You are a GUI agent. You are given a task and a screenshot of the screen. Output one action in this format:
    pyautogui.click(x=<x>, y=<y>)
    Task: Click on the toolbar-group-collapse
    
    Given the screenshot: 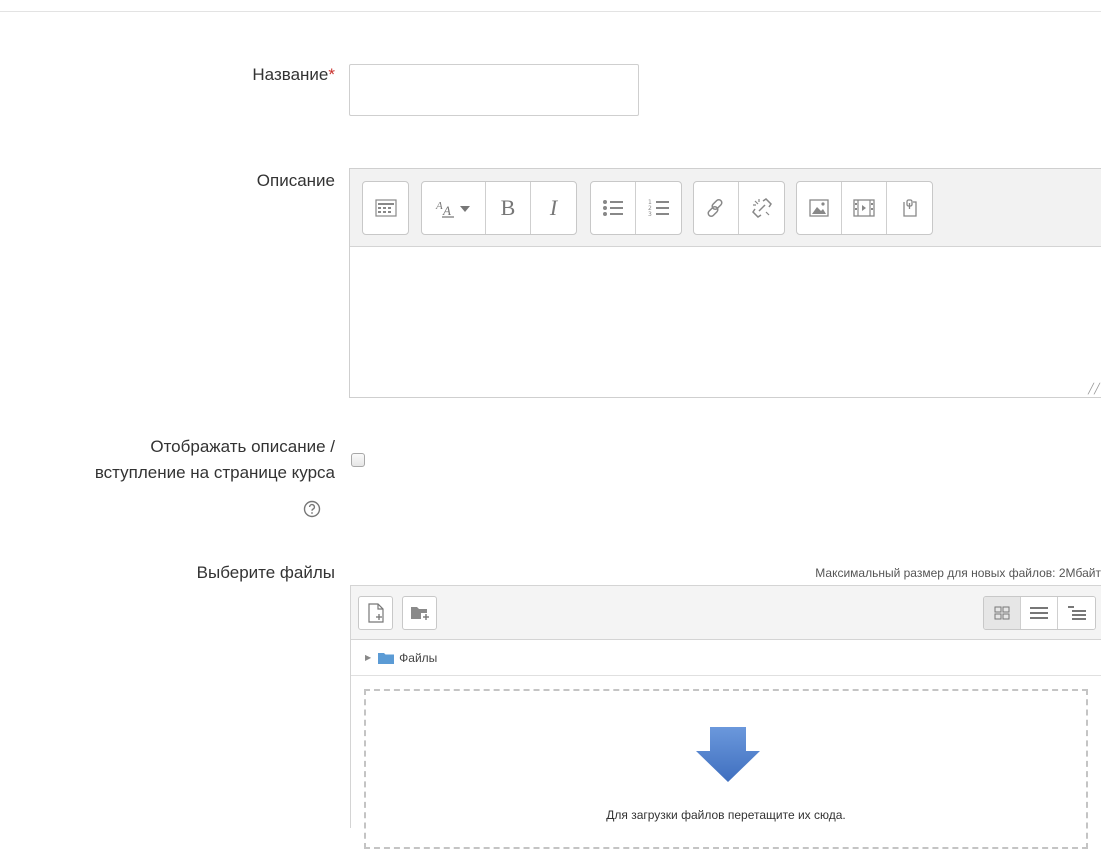 What is the action you would take?
    pyautogui.click(x=385, y=208)
    